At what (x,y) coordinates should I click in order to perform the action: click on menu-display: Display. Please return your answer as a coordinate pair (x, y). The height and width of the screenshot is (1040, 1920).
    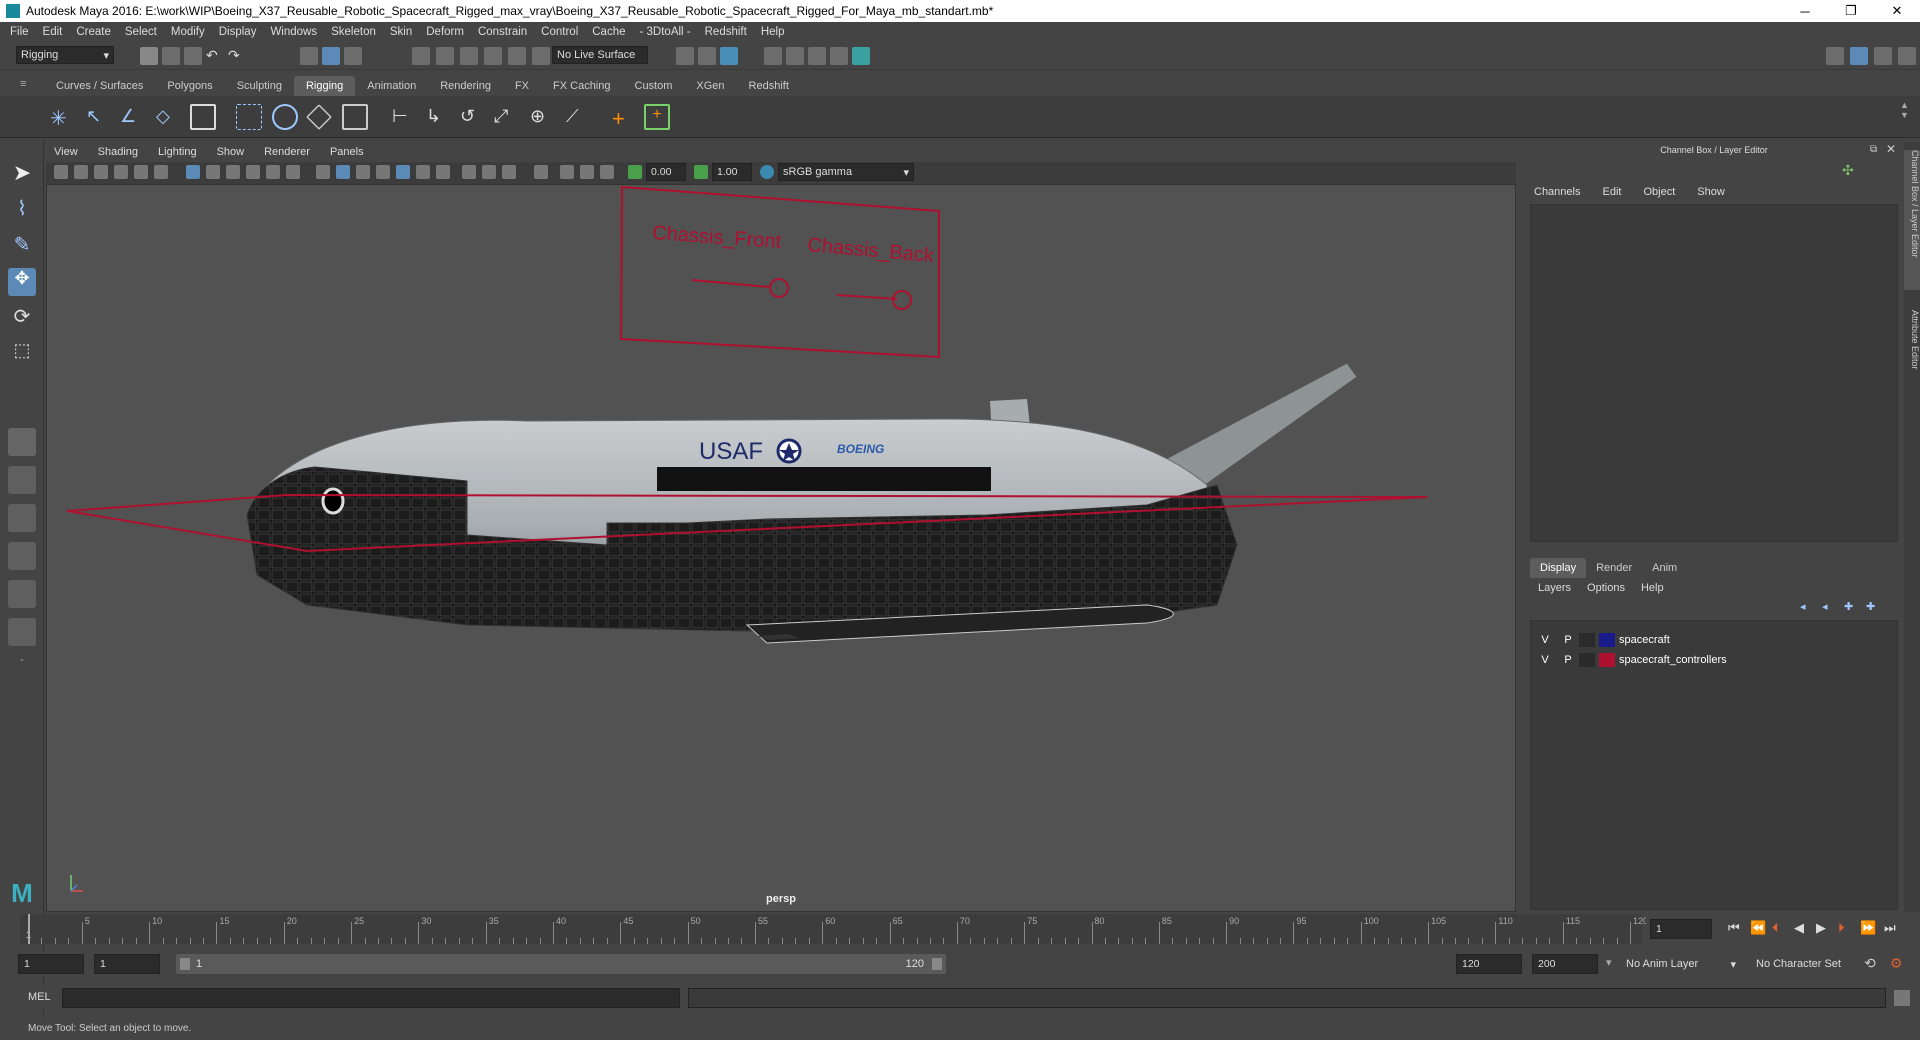
    Looking at the image, I should click on (238, 32).